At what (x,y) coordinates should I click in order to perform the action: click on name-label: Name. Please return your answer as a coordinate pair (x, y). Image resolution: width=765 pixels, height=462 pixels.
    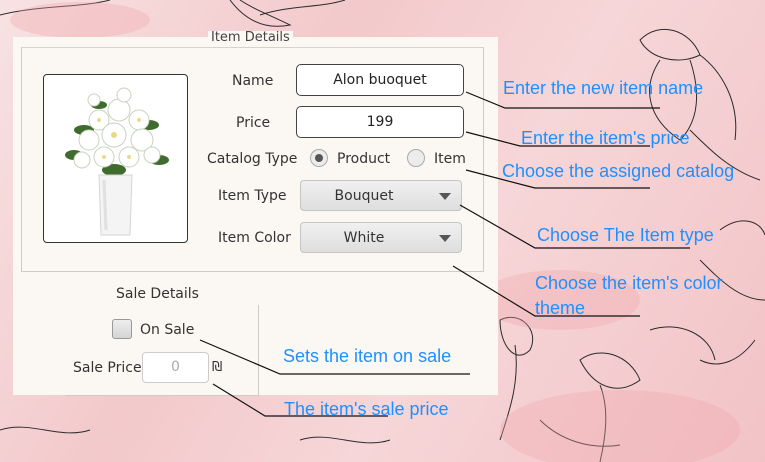
    Looking at the image, I should click on (253, 81).